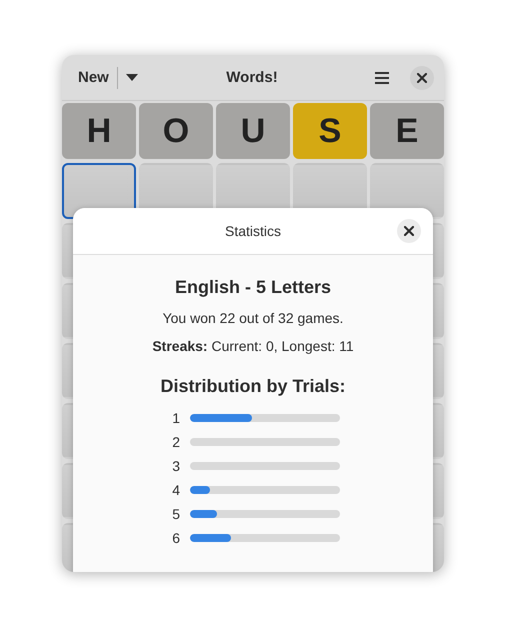 Image resolution: width=506 pixels, height=639 pixels. I want to click on close-button, so click(422, 78).